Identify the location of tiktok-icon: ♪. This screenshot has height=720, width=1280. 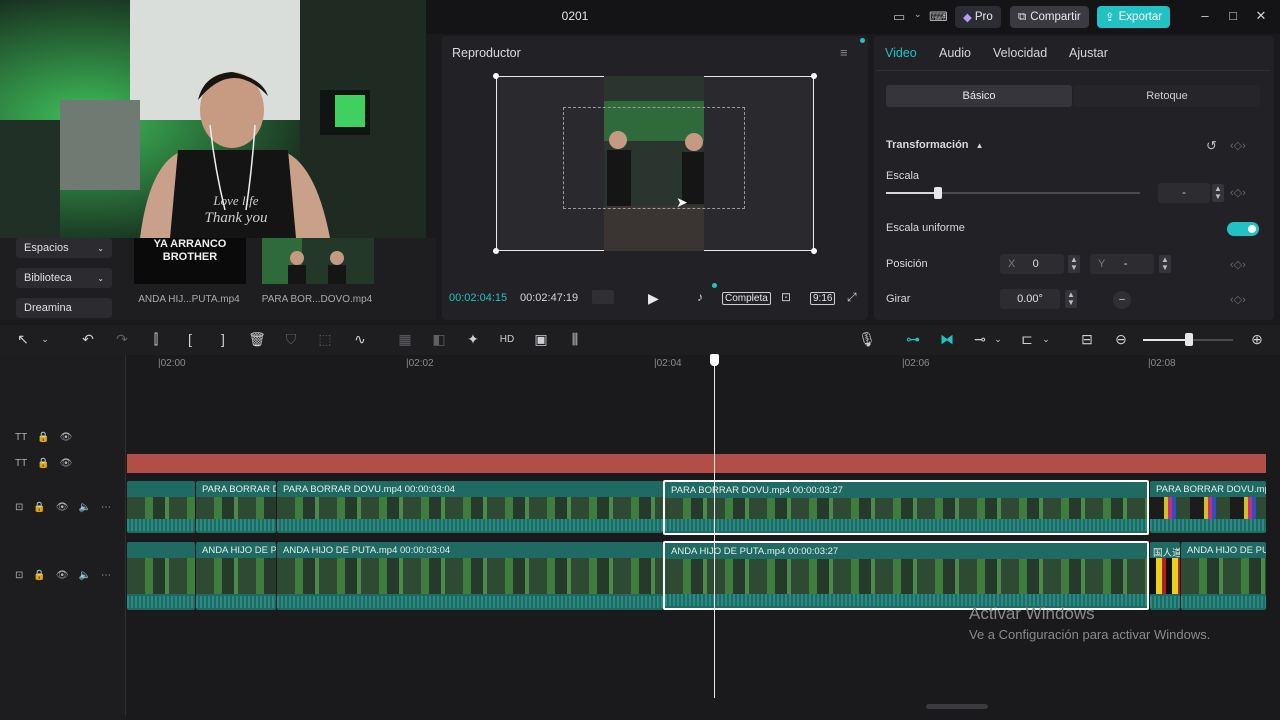
(700, 297).